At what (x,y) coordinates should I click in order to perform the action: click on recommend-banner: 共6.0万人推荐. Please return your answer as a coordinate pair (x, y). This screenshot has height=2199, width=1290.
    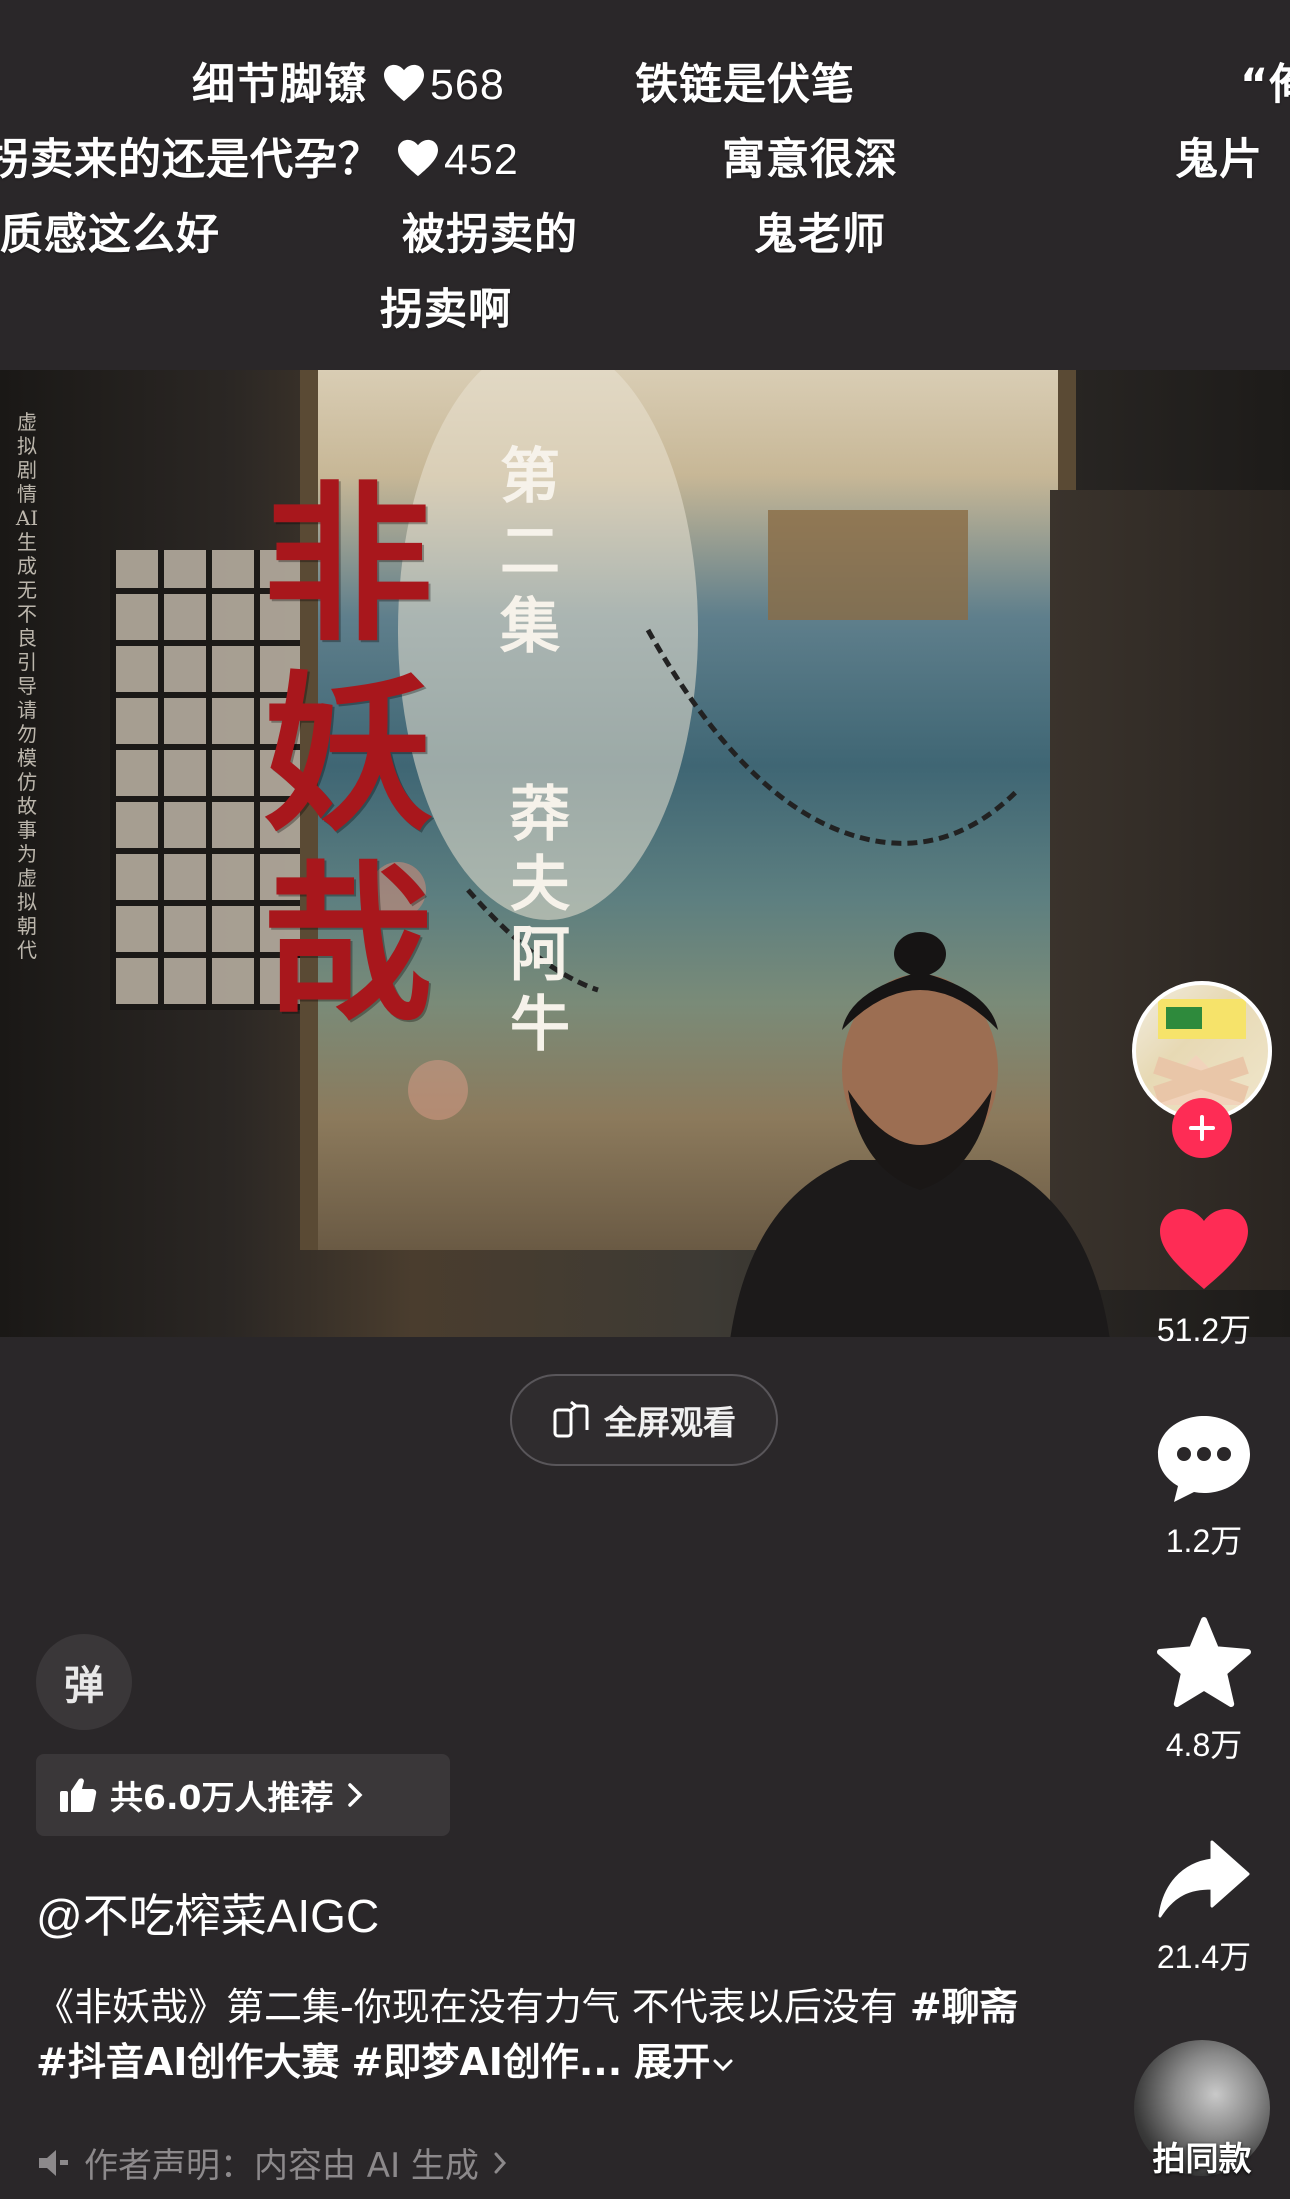
    Looking at the image, I should click on (243, 1795).